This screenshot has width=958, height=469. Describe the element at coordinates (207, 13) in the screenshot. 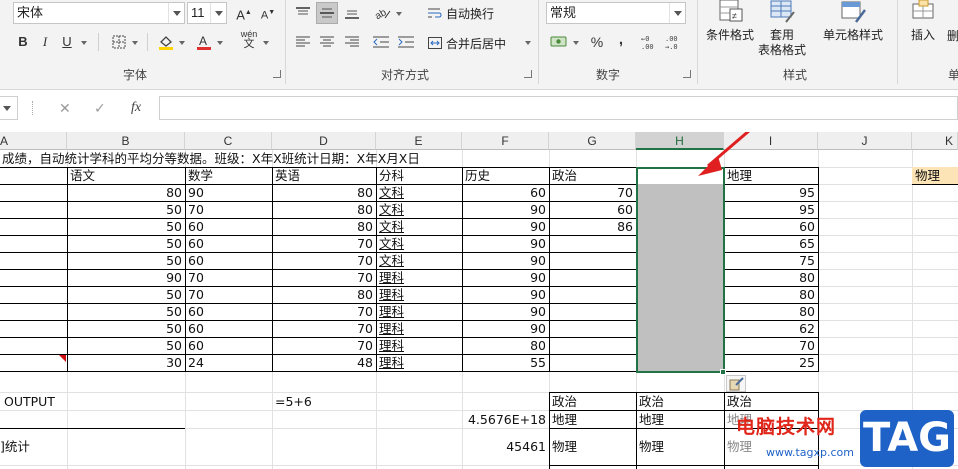

I see `font-size-combo: 11` at that location.